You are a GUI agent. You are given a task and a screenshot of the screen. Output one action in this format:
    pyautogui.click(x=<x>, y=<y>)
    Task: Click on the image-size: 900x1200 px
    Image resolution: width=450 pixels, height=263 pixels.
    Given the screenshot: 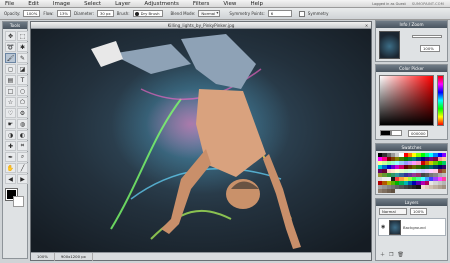 What is the action you would take?
    pyautogui.click(x=74, y=256)
    